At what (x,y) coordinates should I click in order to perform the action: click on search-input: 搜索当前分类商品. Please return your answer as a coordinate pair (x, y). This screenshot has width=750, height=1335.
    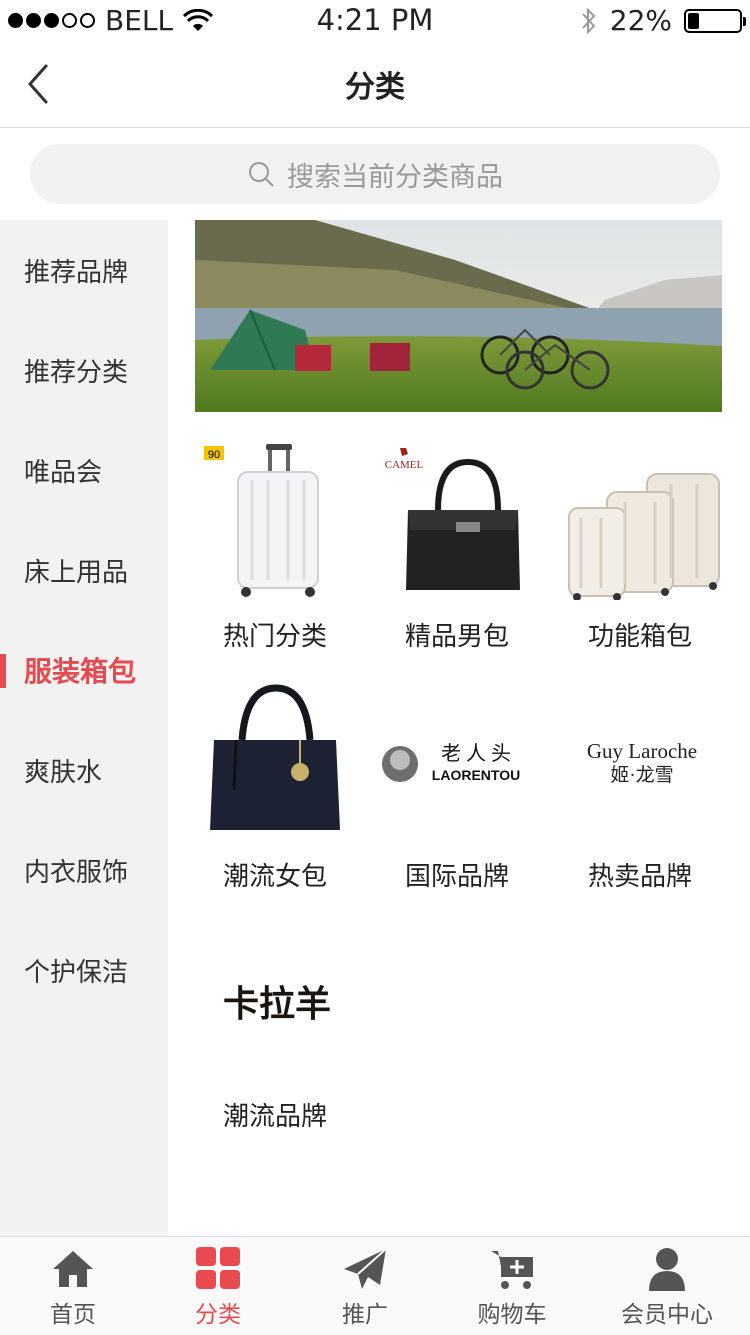
    Looking at the image, I should click on (375, 174).